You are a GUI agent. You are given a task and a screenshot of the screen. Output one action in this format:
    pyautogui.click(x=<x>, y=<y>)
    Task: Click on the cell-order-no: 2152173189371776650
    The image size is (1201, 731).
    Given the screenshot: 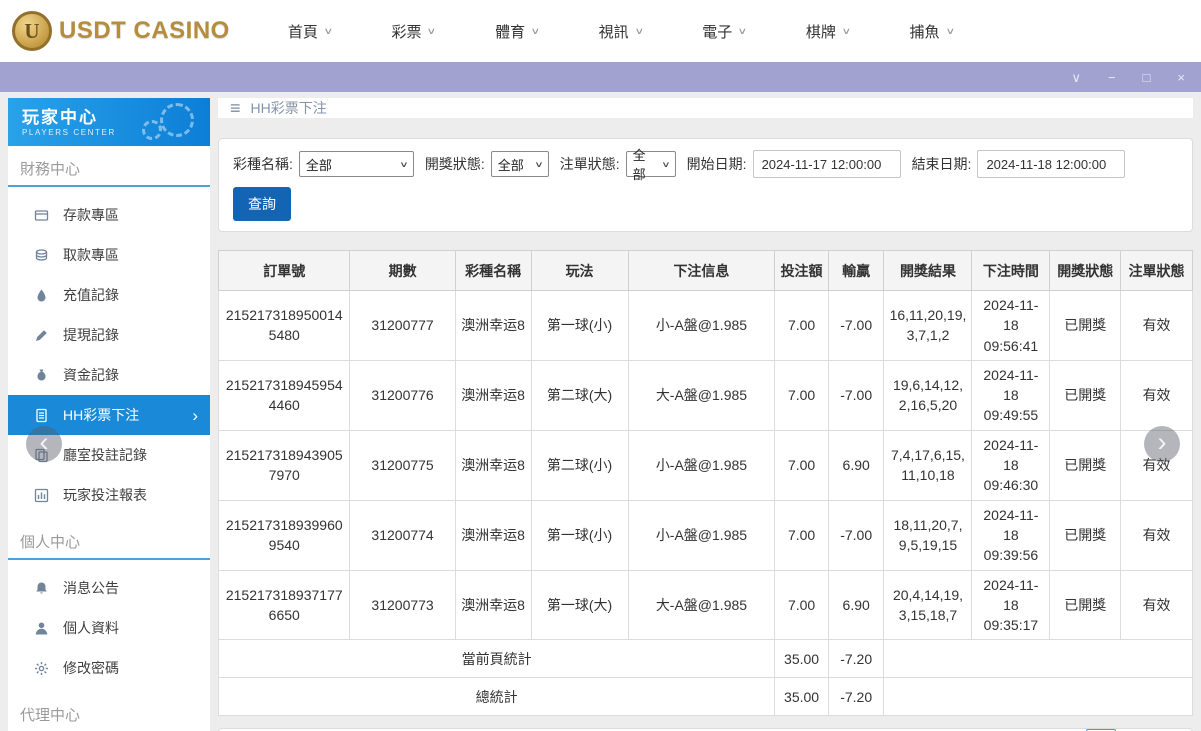 What is the action you would take?
    pyautogui.click(x=284, y=605)
    